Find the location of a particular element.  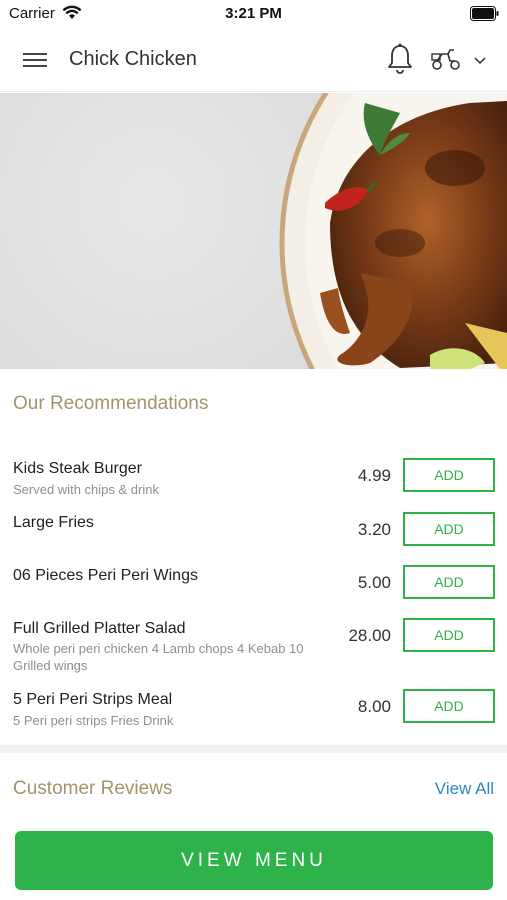

item-price: 3.20 is located at coordinates (374, 529).